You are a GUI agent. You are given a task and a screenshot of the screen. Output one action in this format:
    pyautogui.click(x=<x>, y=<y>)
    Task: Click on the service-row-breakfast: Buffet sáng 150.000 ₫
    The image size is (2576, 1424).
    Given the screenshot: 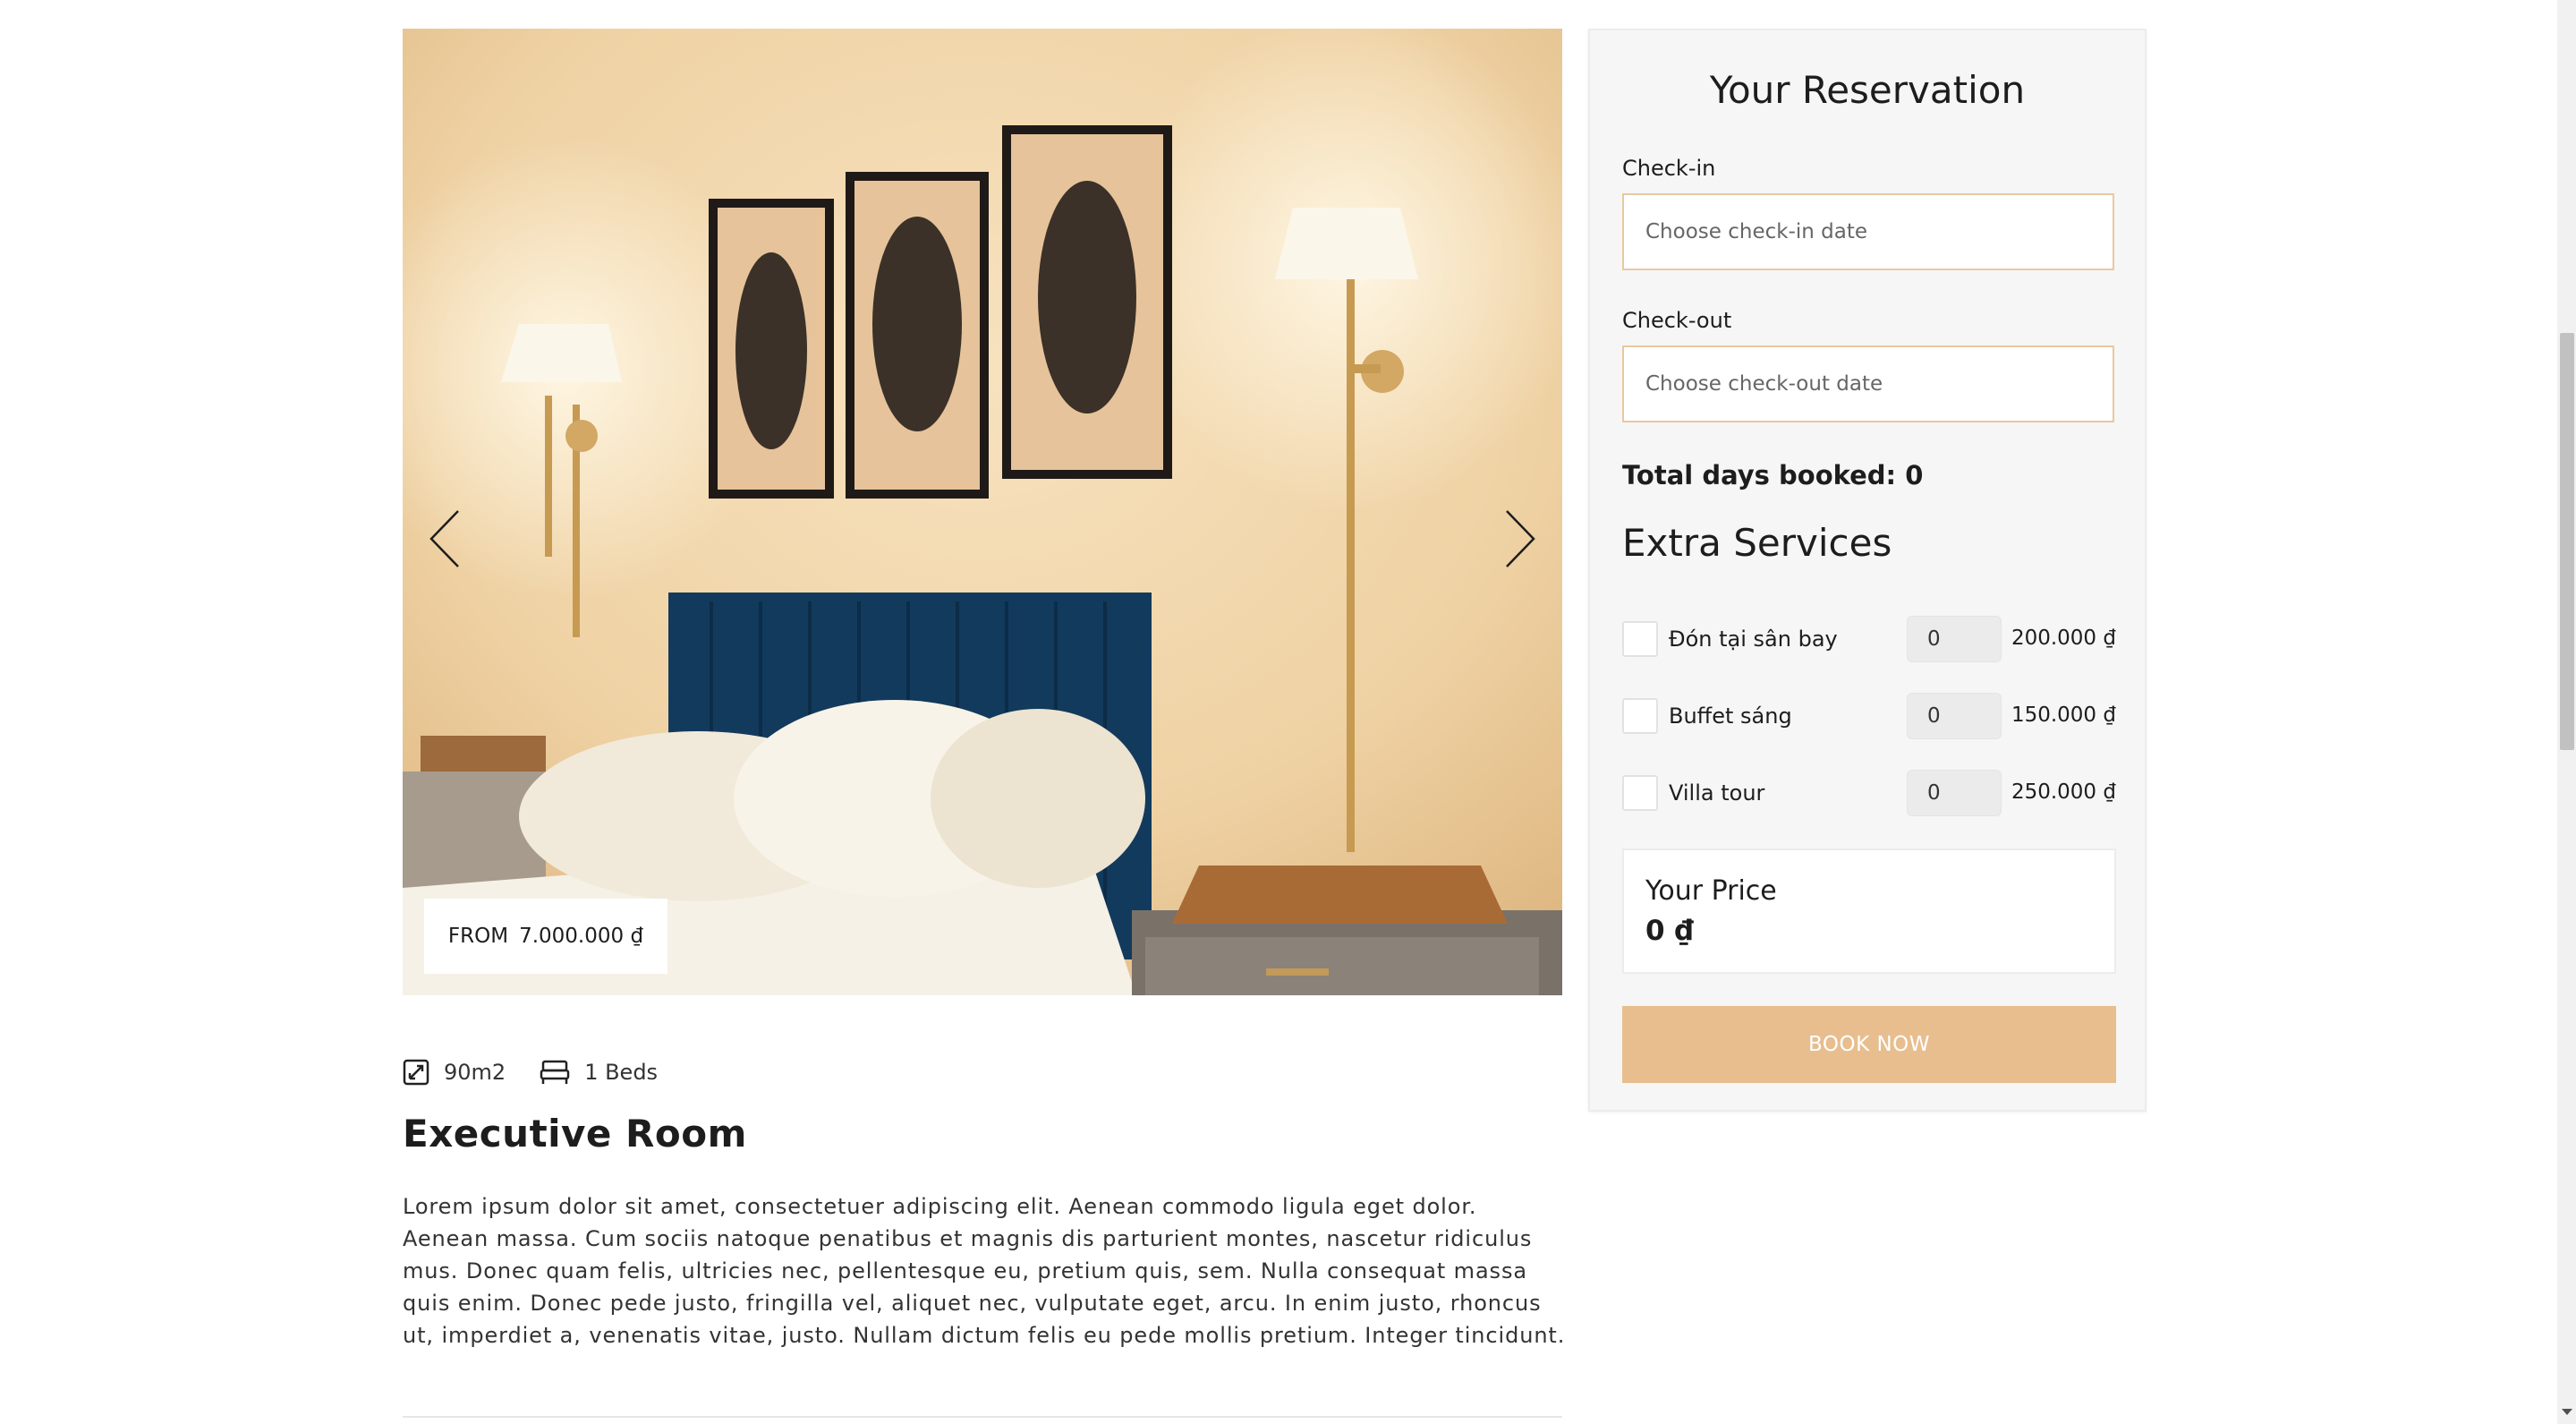 What is the action you would take?
    pyautogui.click(x=1869, y=716)
    